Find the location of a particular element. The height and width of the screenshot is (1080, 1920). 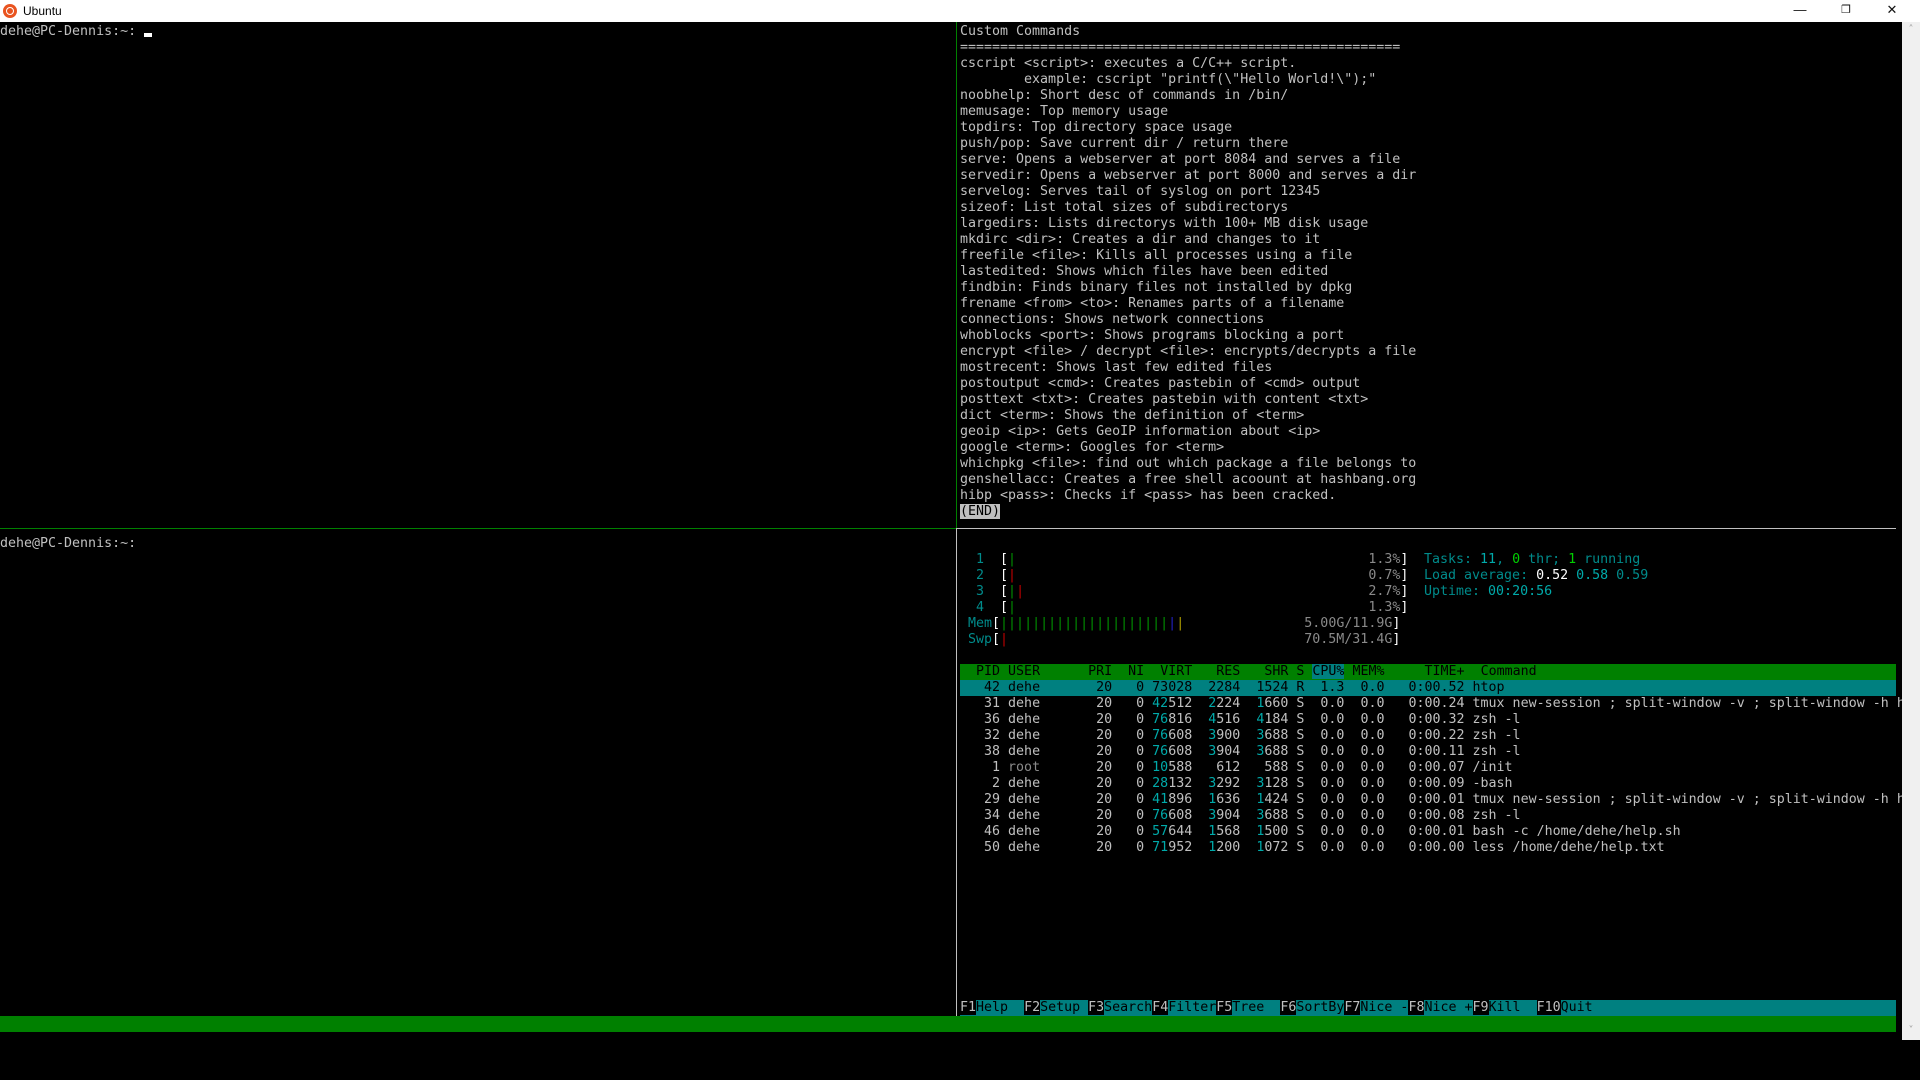

minimize-button: — is located at coordinates (1800, 11).